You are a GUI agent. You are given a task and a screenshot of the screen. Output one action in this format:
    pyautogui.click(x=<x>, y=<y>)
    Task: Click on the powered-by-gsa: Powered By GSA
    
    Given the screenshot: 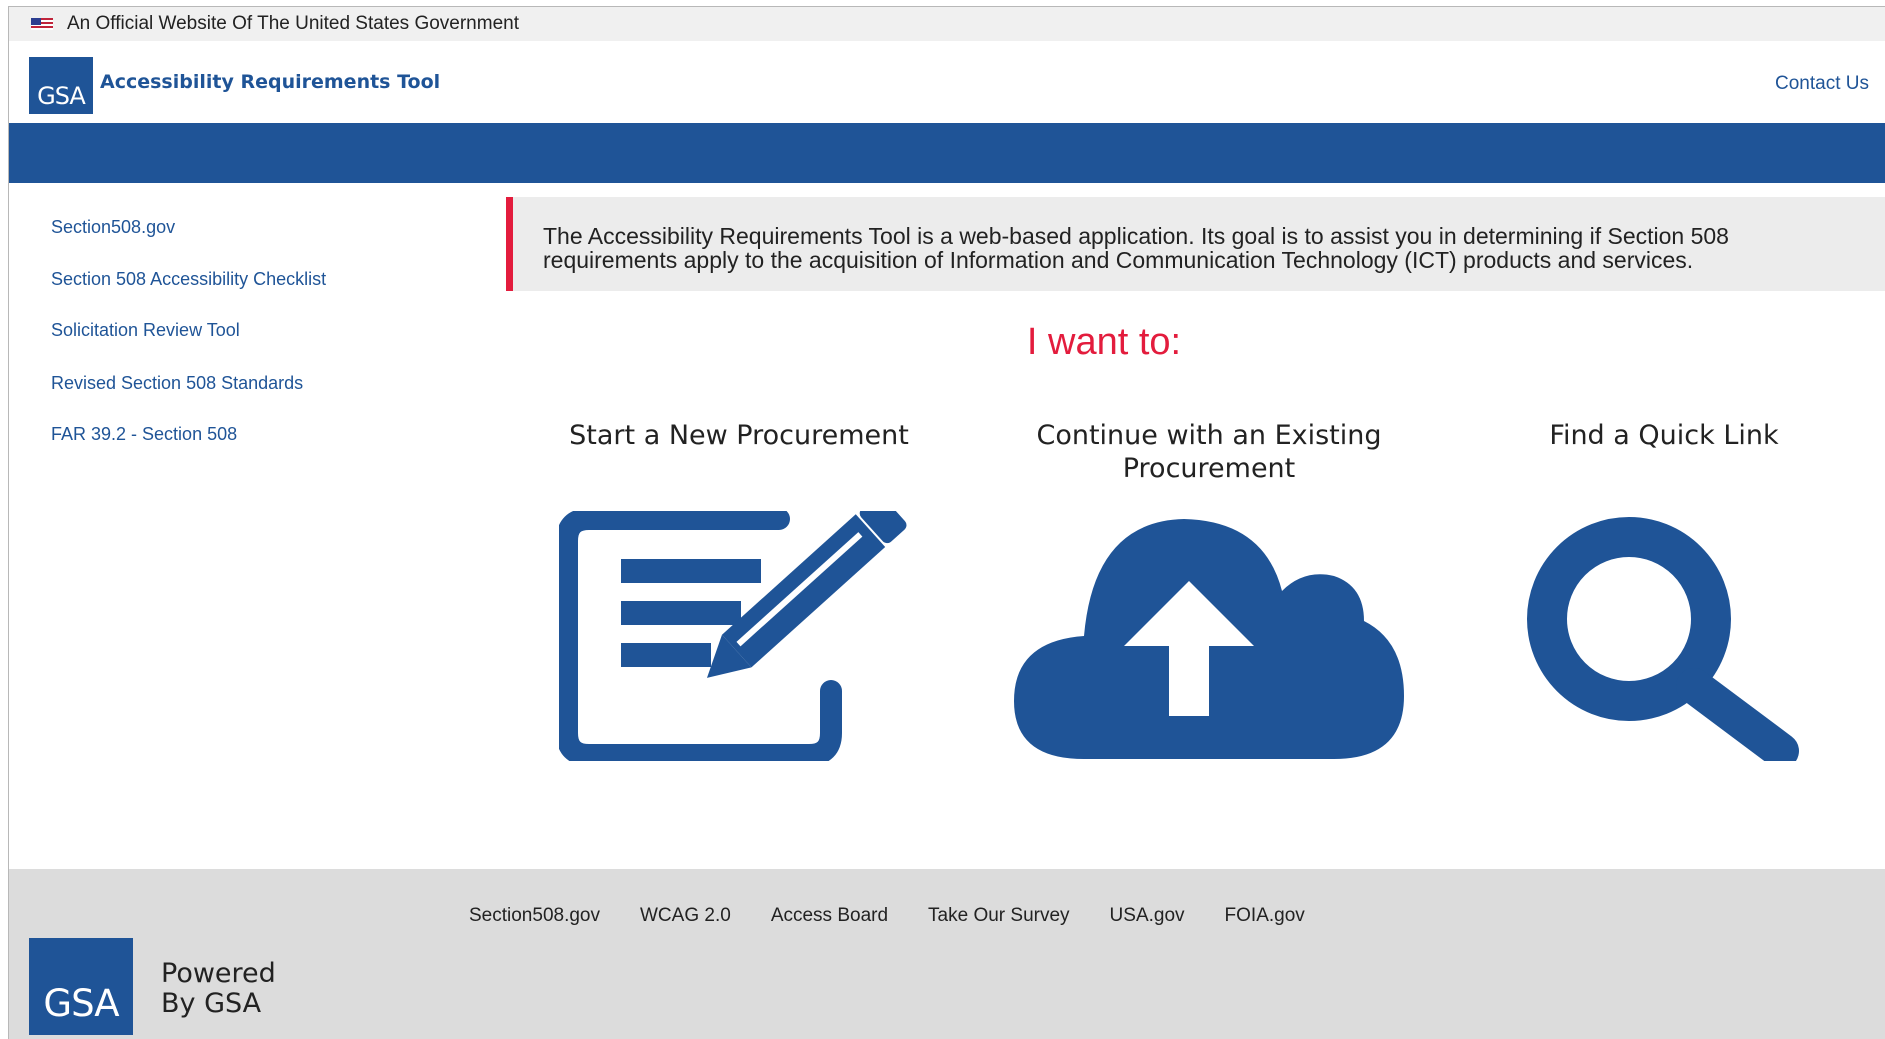 What is the action you would take?
    pyautogui.click(x=218, y=989)
    